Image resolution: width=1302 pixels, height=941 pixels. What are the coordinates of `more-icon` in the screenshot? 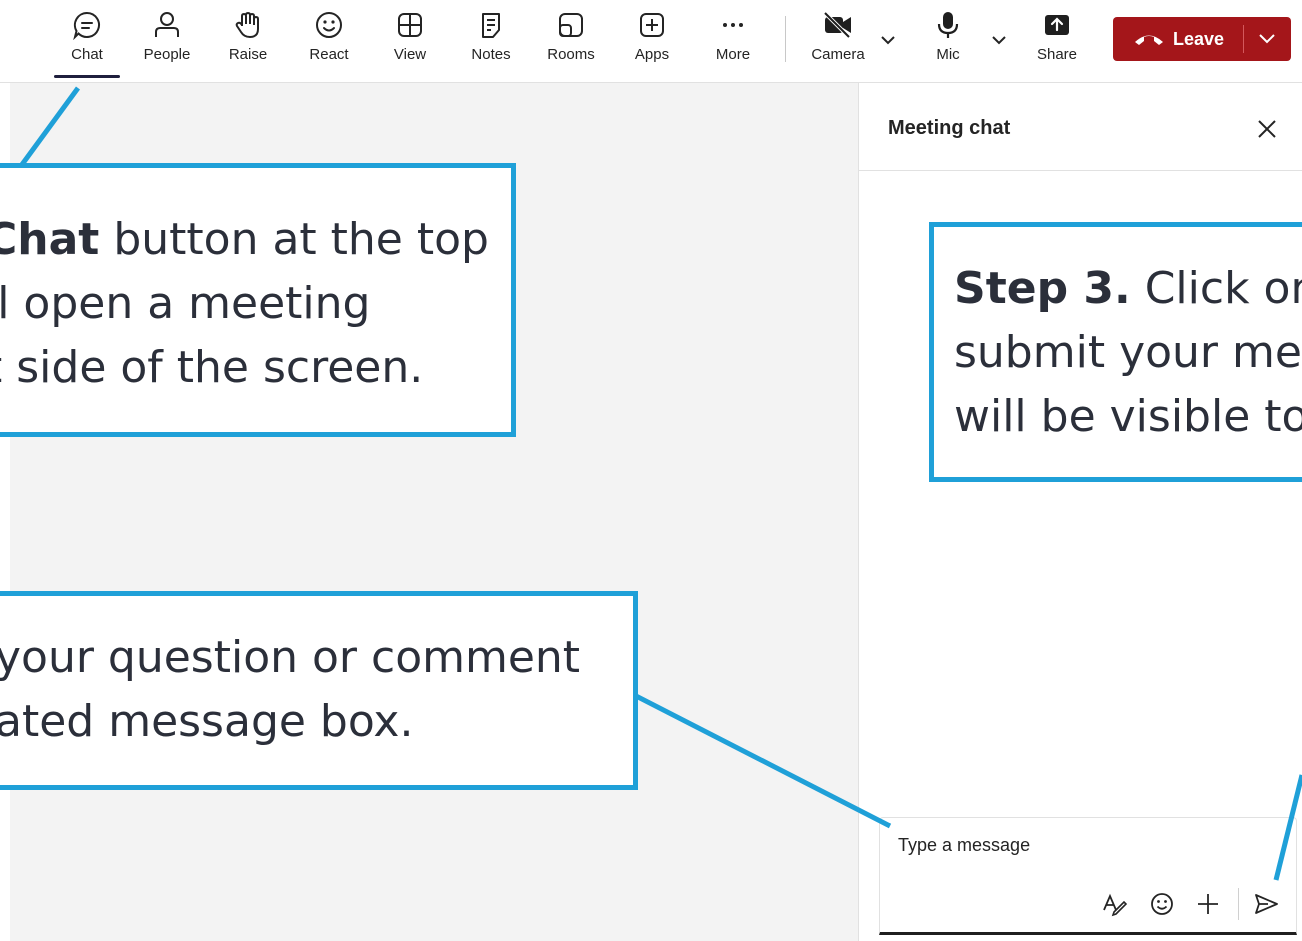 It's located at (733, 25).